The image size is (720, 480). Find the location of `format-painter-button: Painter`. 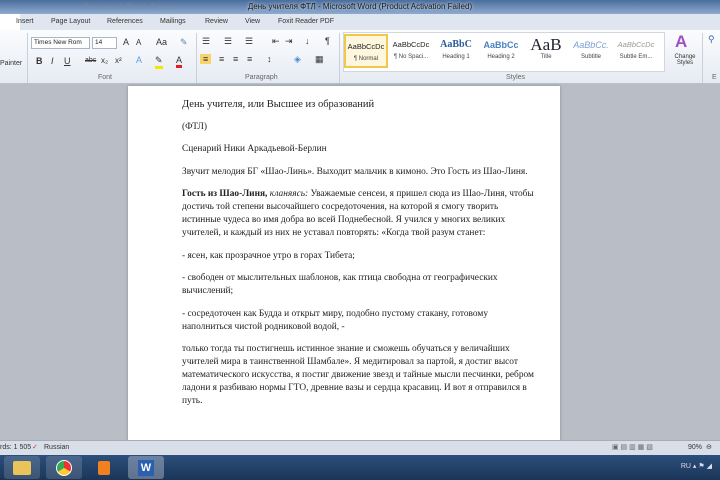

format-painter-button: Painter is located at coordinates (11, 63).